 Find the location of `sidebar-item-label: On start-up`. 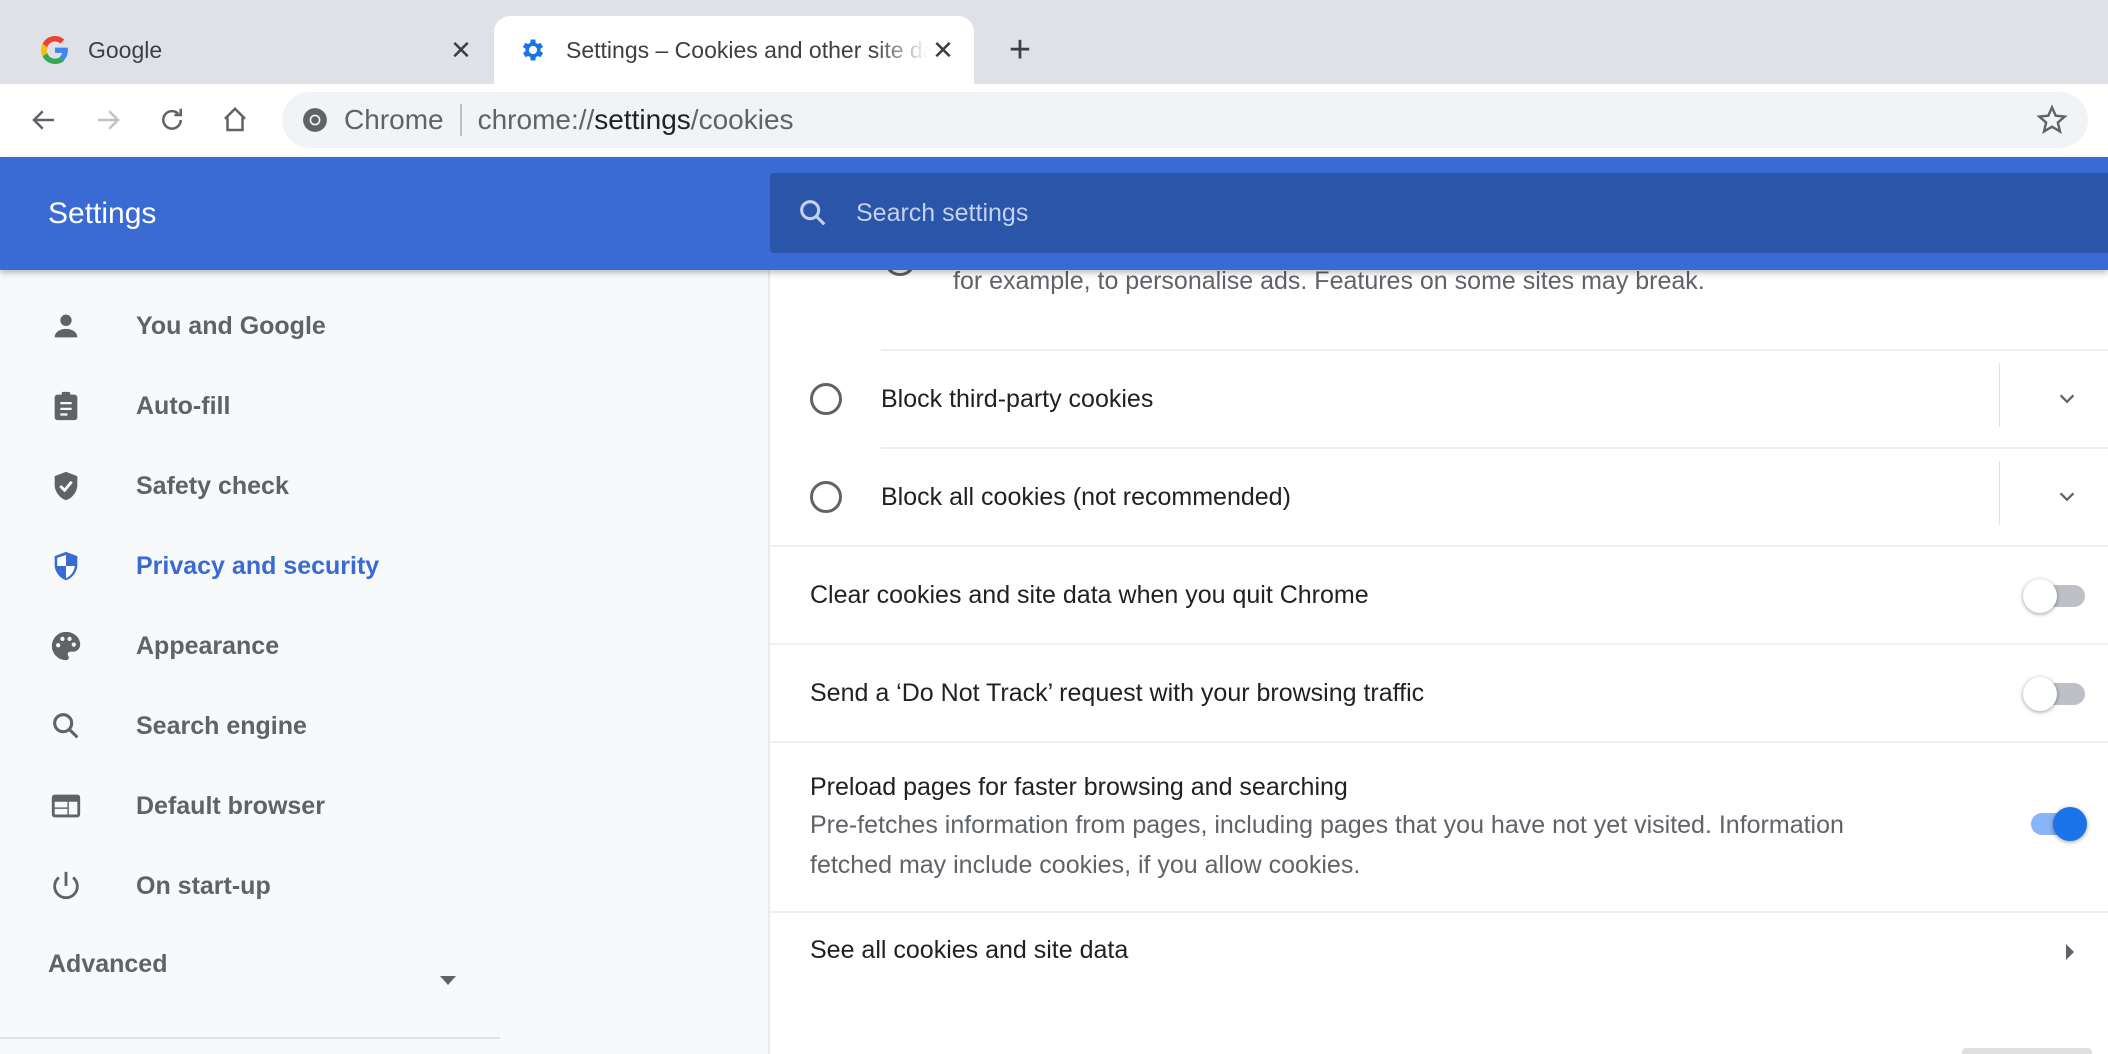

sidebar-item-label: On start-up is located at coordinates (203, 885).